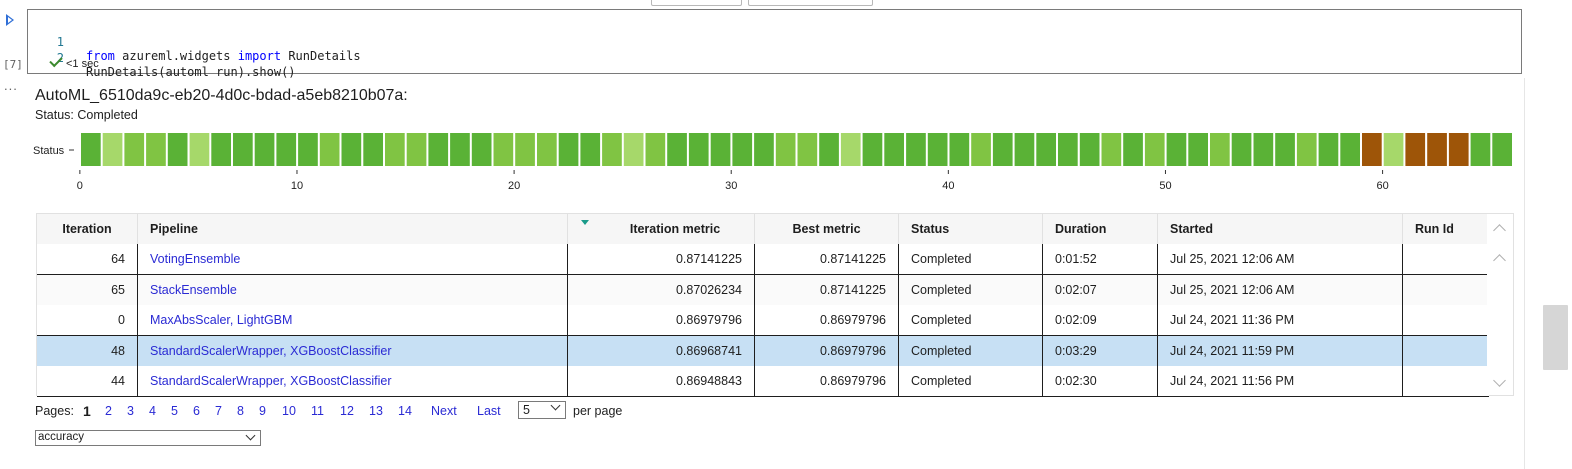 The width and height of the screenshot is (1572, 469). What do you see at coordinates (353, 289) in the screenshot?
I see `cell-pipeline: StackEnsemble` at bounding box center [353, 289].